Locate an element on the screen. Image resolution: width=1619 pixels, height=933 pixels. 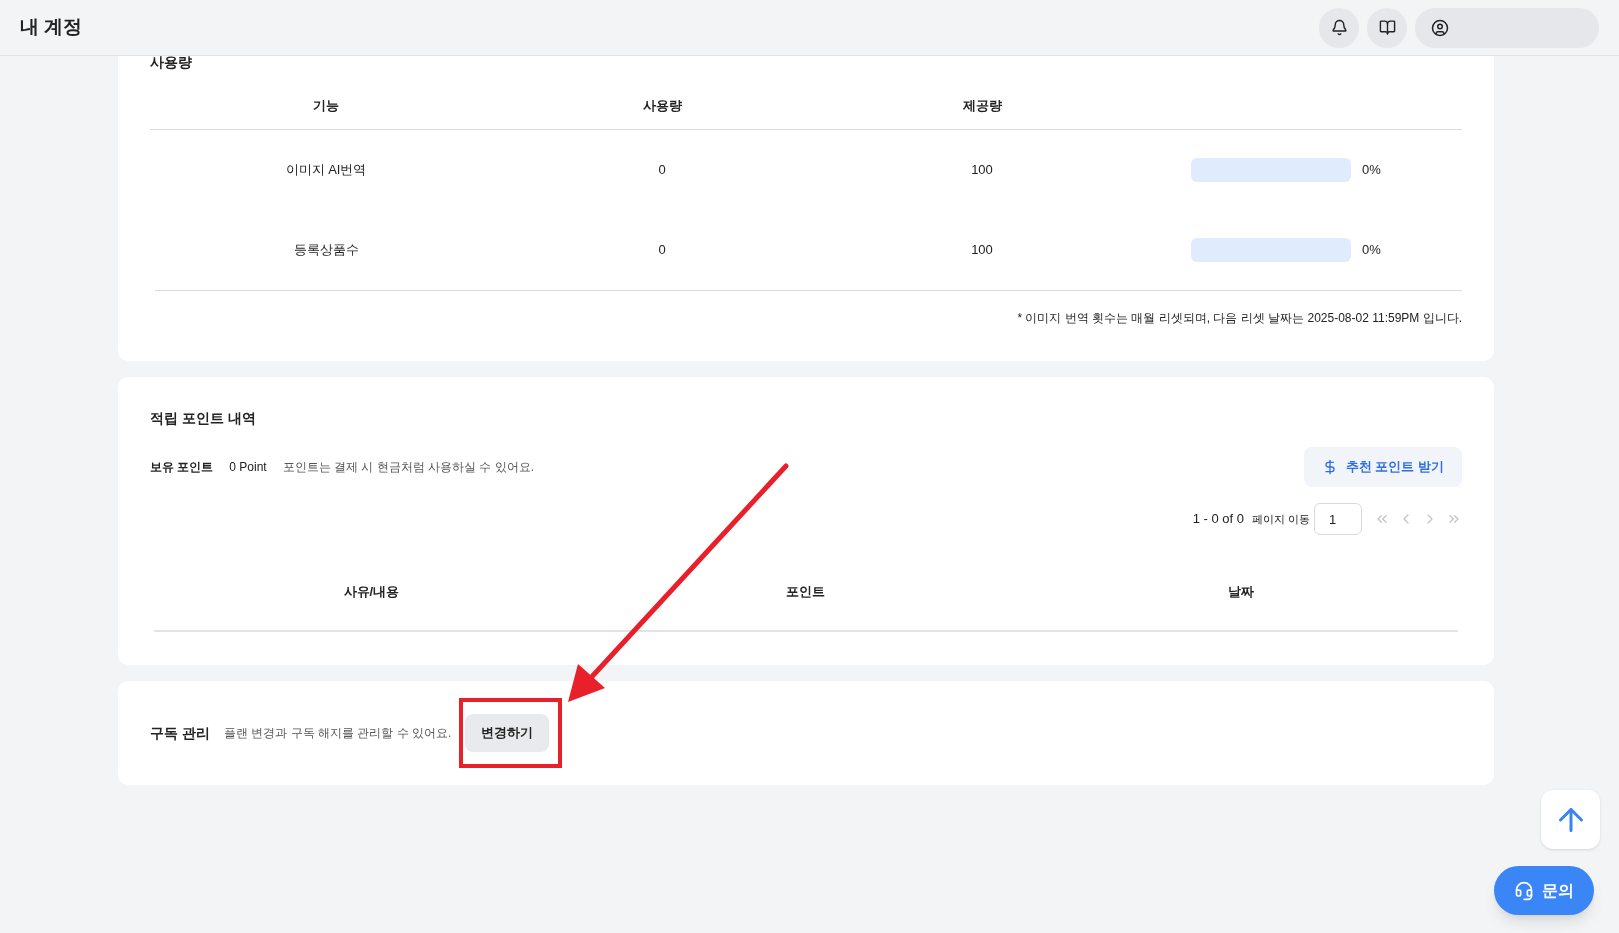
column-header: 사유/내용 is located at coordinates (371, 592).